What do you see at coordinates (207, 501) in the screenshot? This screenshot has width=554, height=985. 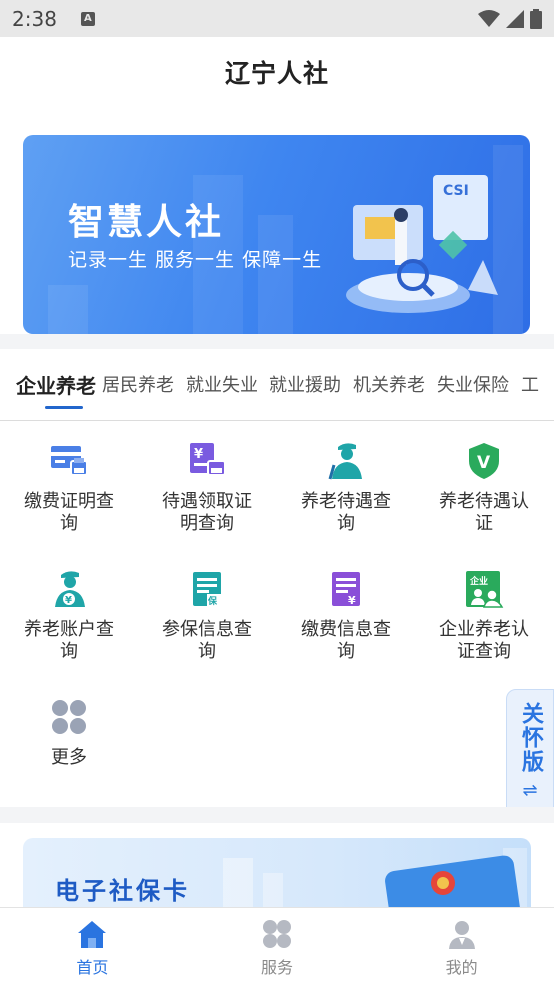 I see `service-label-line1: 待遇领取证` at bounding box center [207, 501].